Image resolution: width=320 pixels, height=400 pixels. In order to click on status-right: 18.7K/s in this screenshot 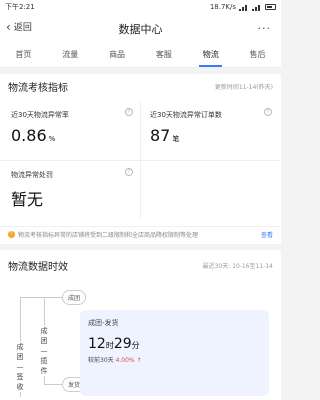, I will do `click(243, 7)`.